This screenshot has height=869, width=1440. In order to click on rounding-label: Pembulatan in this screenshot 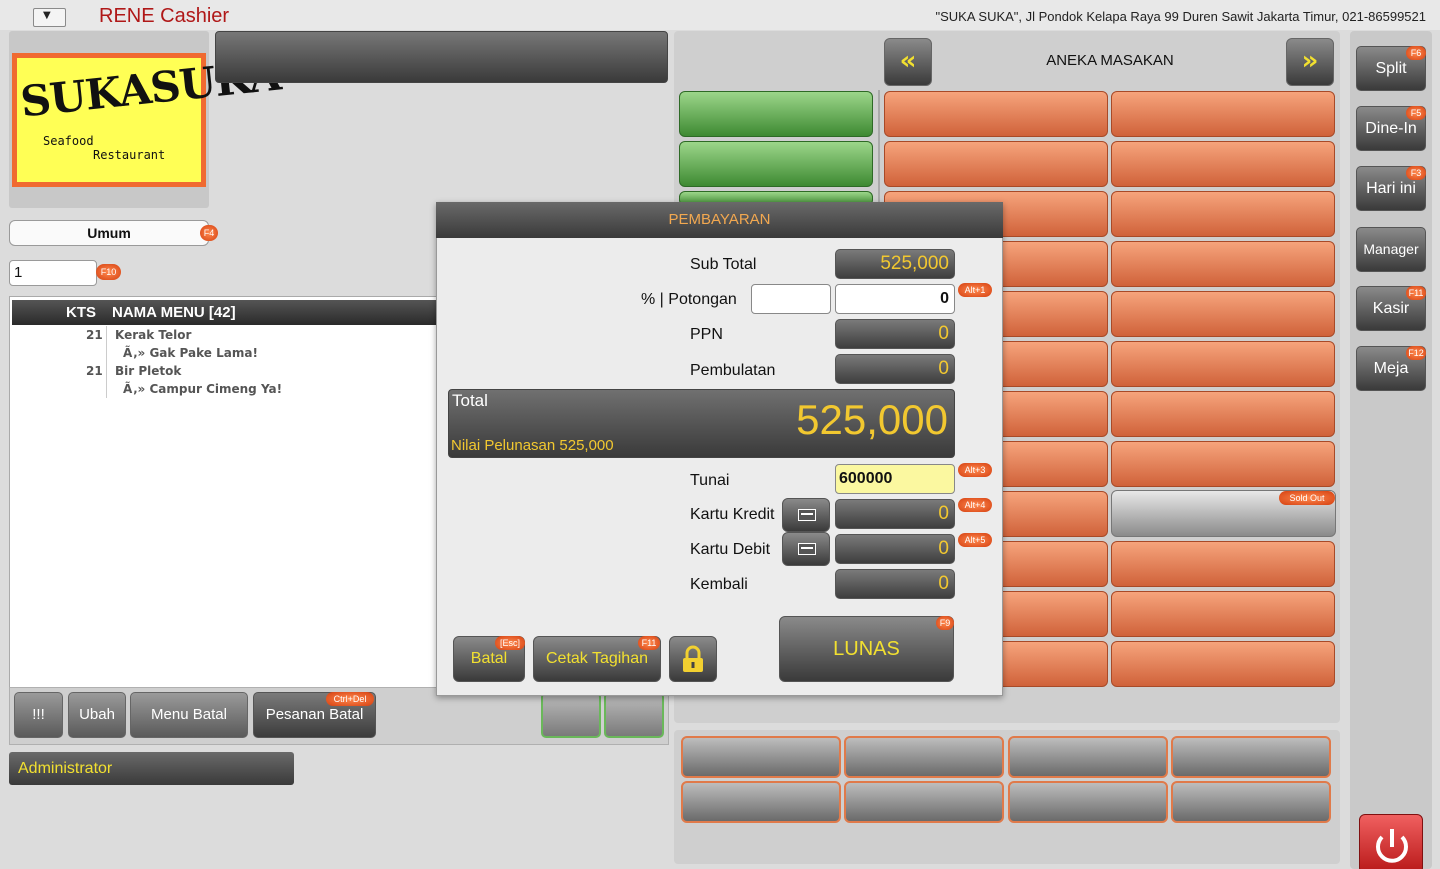, I will do `click(733, 370)`.